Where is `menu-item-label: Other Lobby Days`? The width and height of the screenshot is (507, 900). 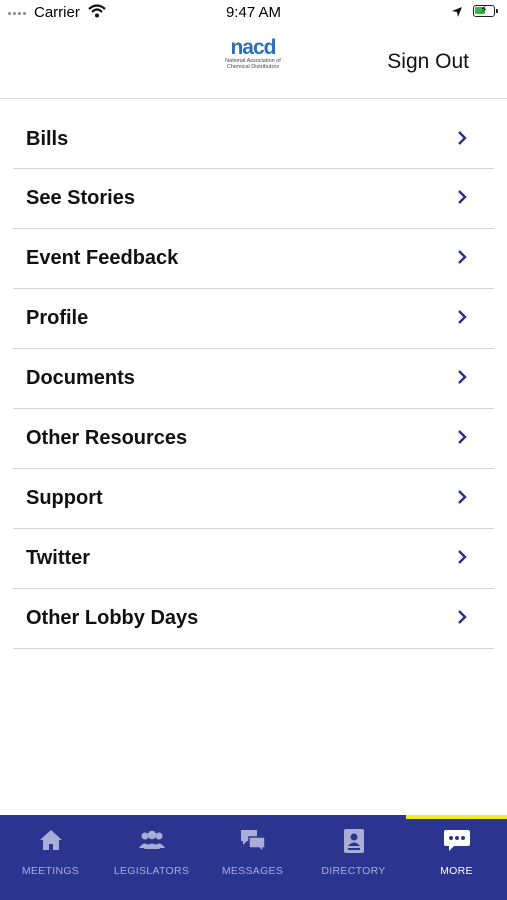
menu-item-label: Other Lobby Days is located at coordinates (112, 618).